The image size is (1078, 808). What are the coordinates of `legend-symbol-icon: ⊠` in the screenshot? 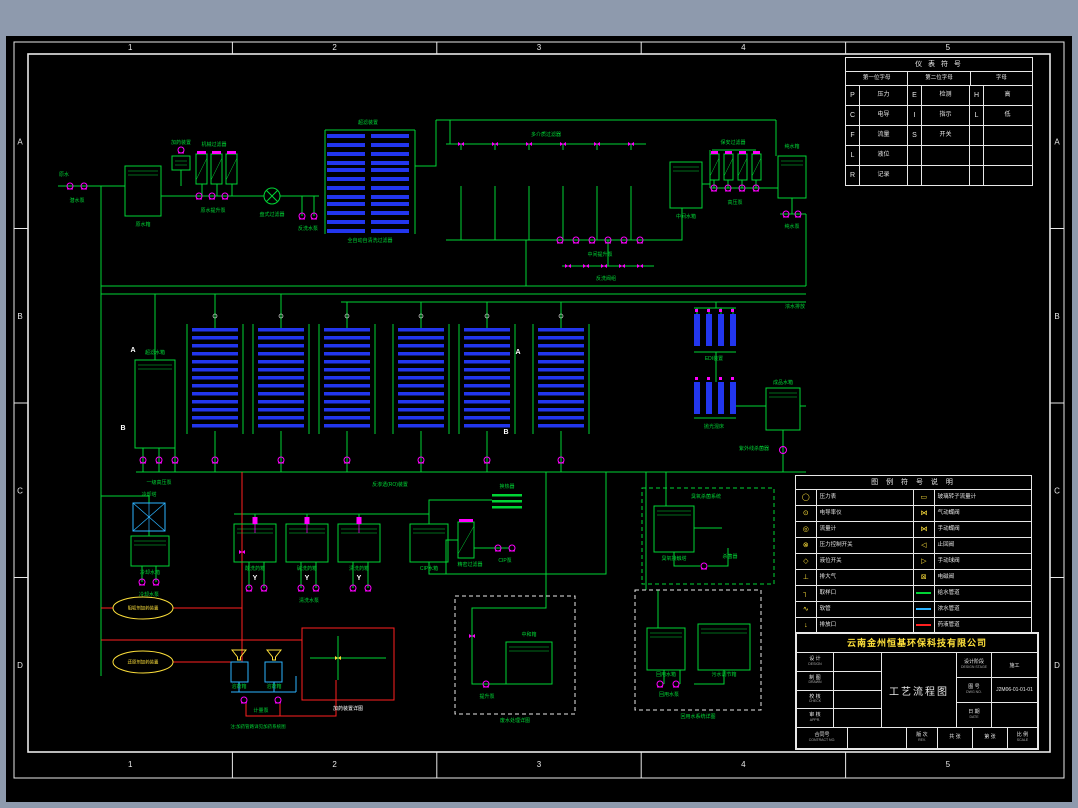 It's located at (924, 577).